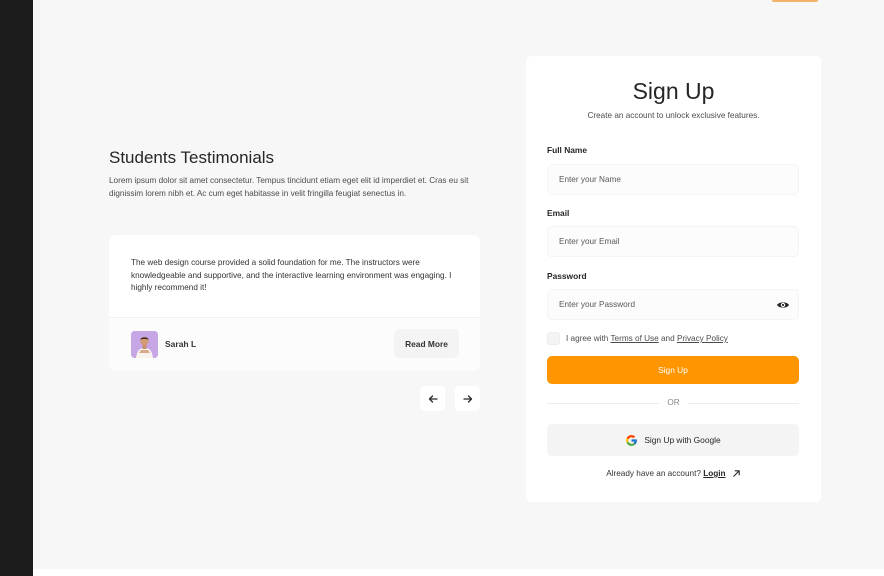 The height and width of the screenshot is (576, 884). I want to click on password-label: Password, so click(567, 276).